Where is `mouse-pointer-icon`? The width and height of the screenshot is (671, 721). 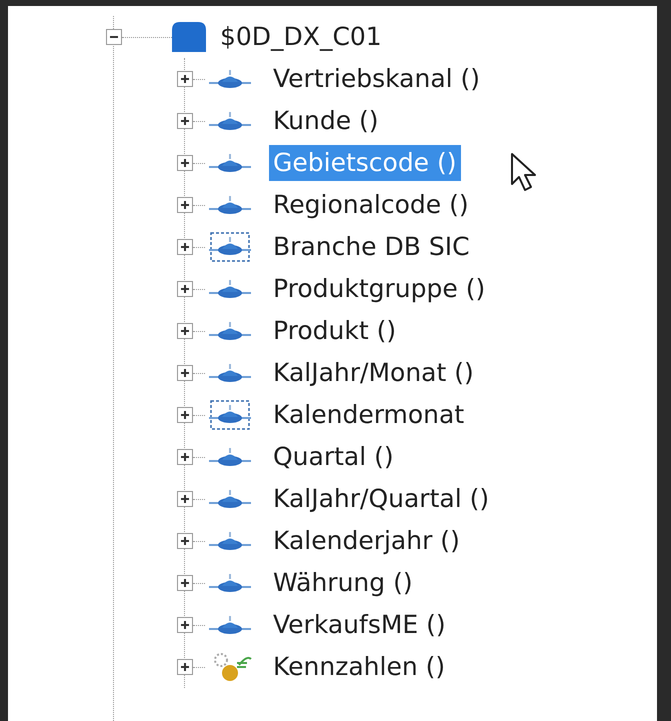 mouse-pointer-icon is located at coordinates (524, 172).